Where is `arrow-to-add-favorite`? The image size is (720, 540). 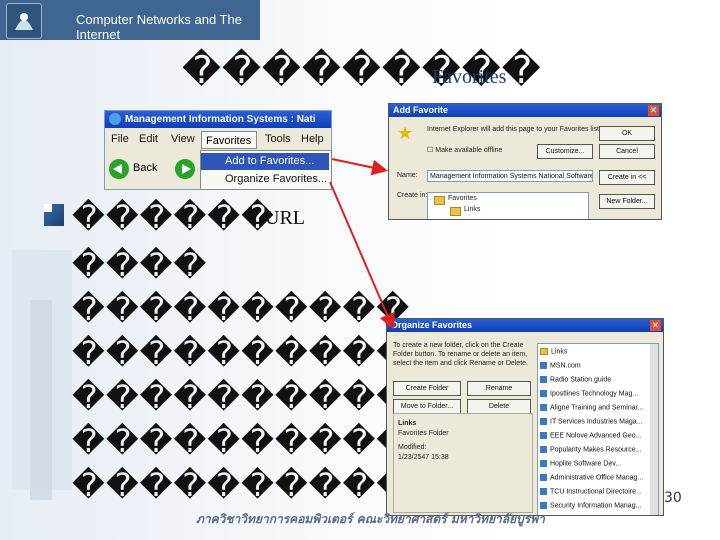
arrow-to-add-favorite is located at coordinates (359, 167).